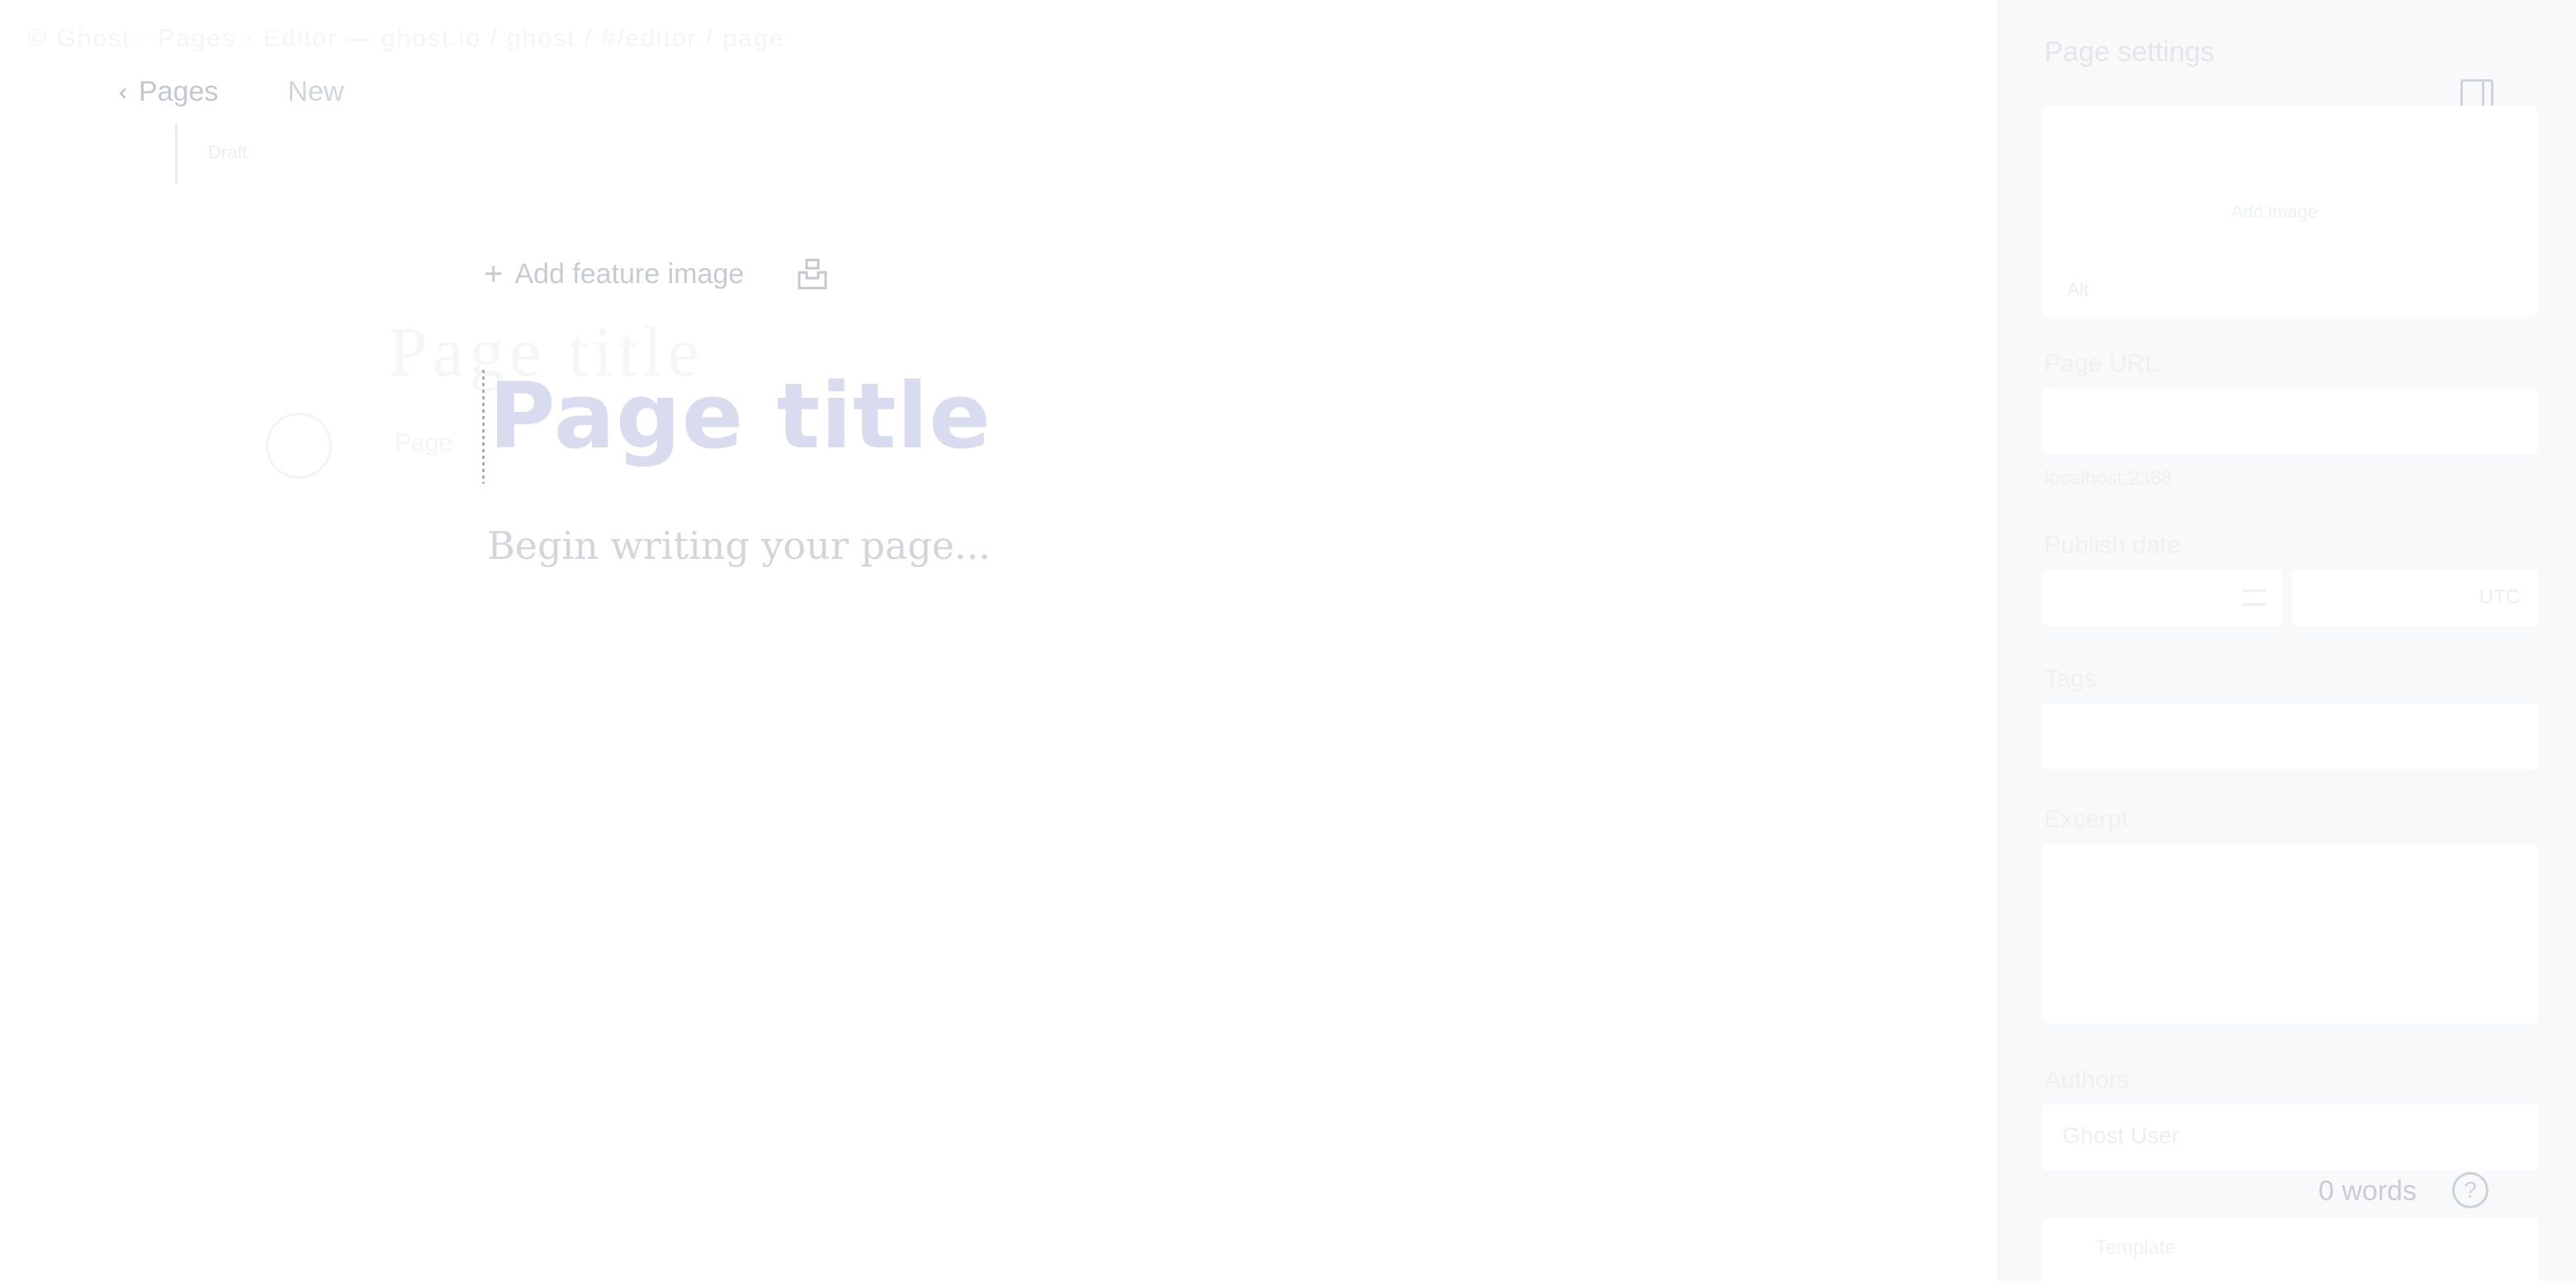 Image resolution: width=2576 pixels, height=1281 pixels. Describe the element at coordinates (299, 446) in the screenshot. I see `ghost-circle` at that location.